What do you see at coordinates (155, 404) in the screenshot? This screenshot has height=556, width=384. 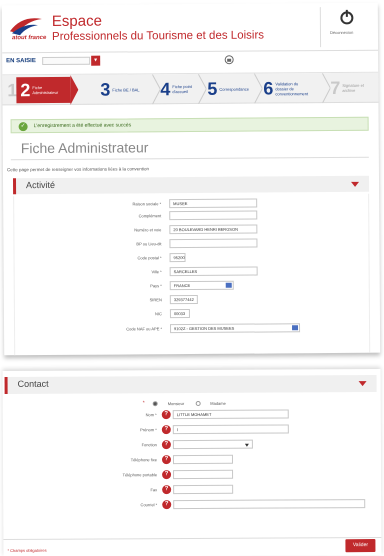 I see `radio-monsieur` at bounding box center [155, 404].